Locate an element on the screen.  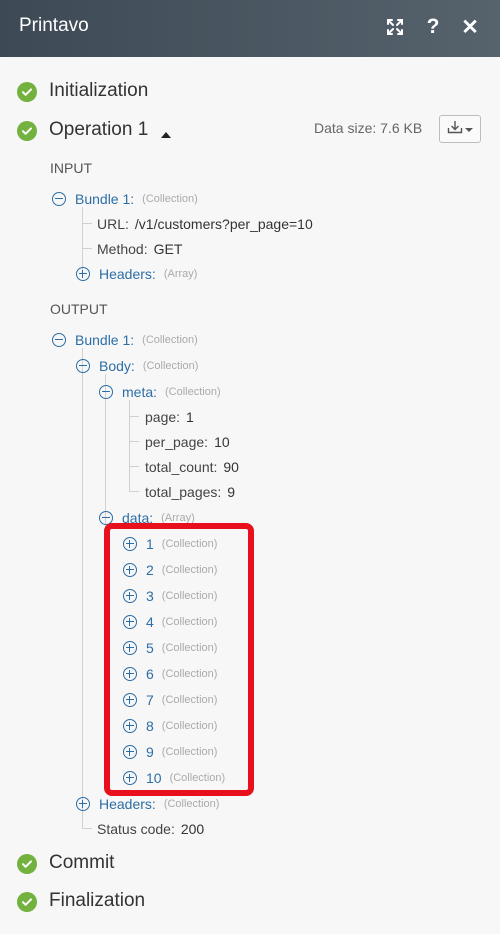
output-bundle-key: Bundle 1: is located at coordinates (105, 340).